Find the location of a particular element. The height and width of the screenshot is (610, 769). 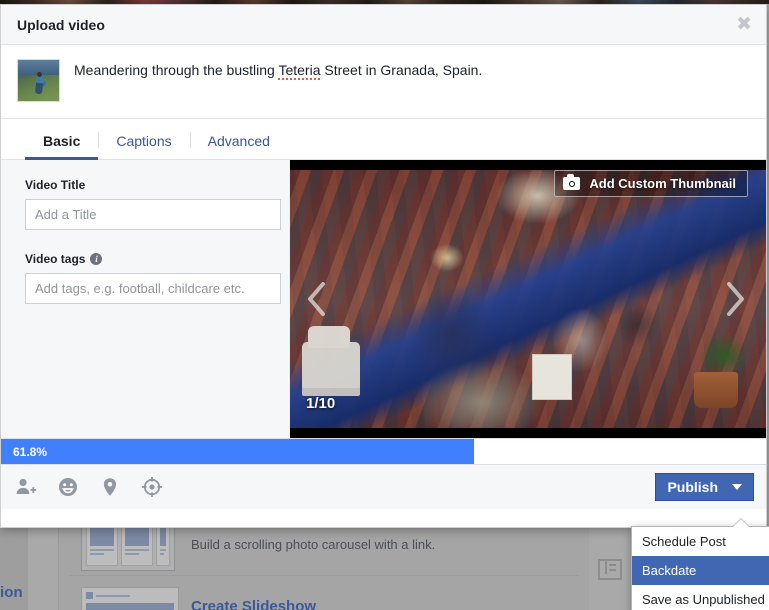

slideshow-title: Create Slideshow is located at coordinates (253, 604).